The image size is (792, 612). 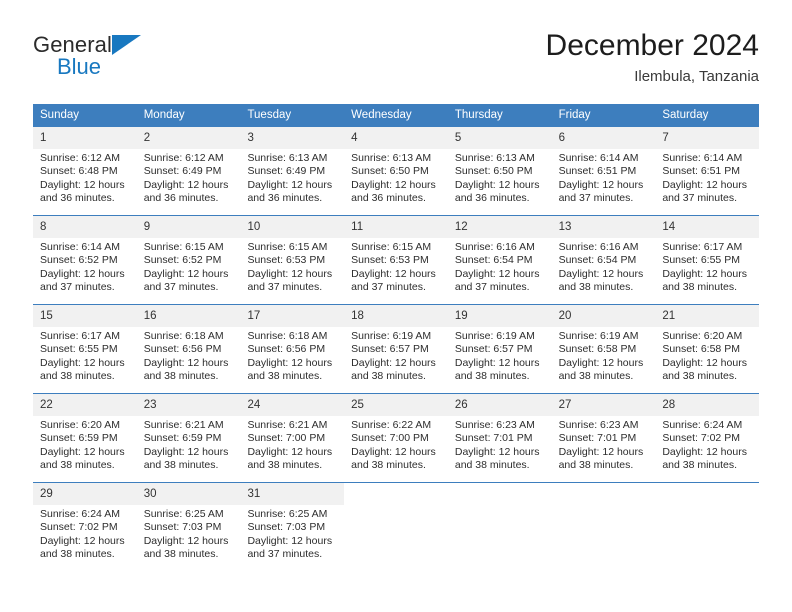 I want to click on sunset-text: Sunset: 6:52 PM, so click(x=79, y=260).